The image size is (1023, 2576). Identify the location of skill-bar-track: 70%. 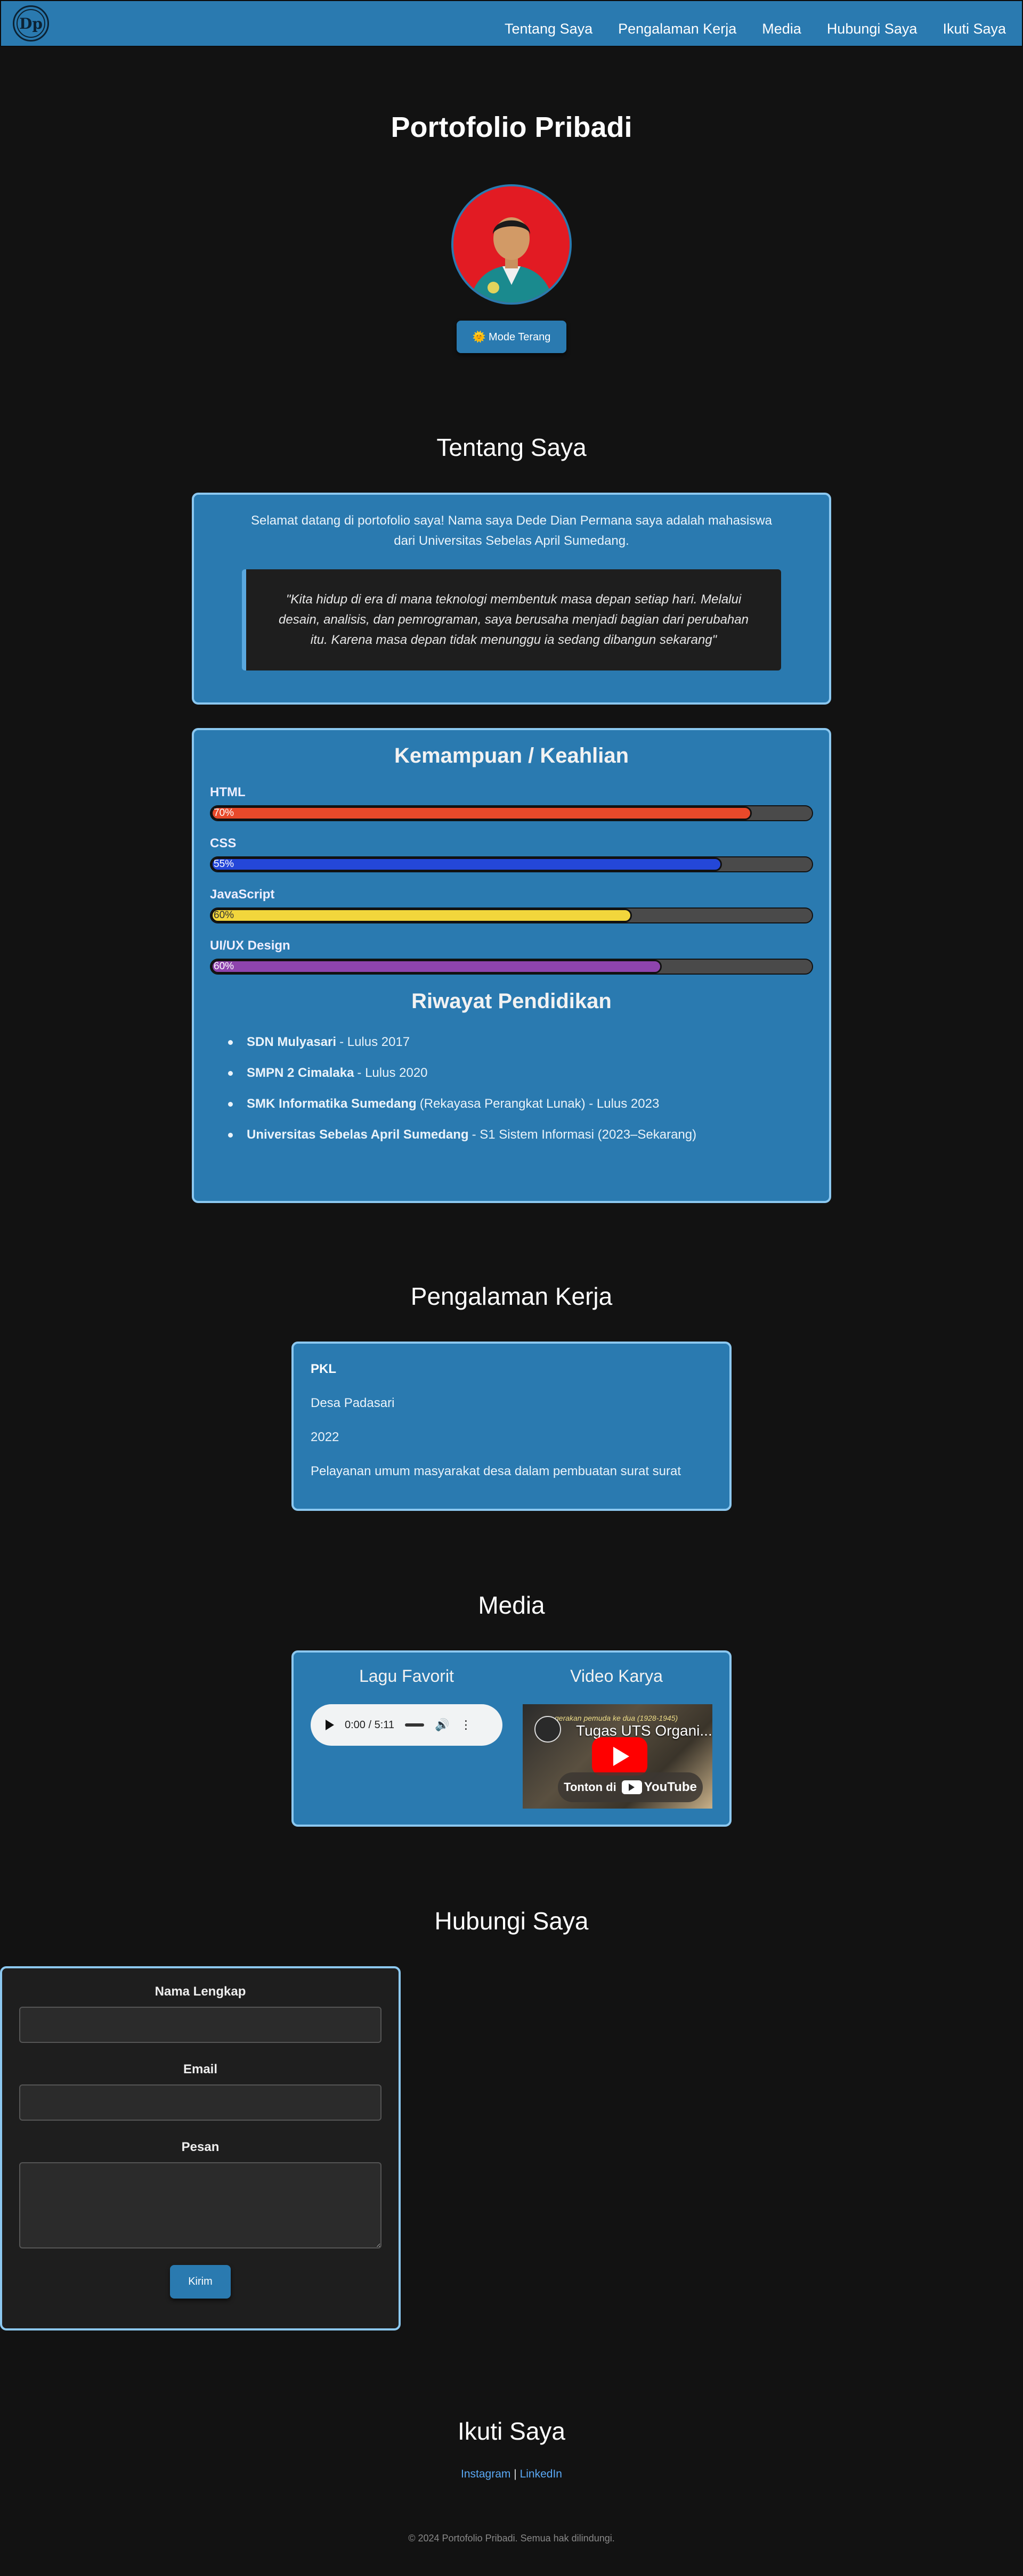
(511, 813).